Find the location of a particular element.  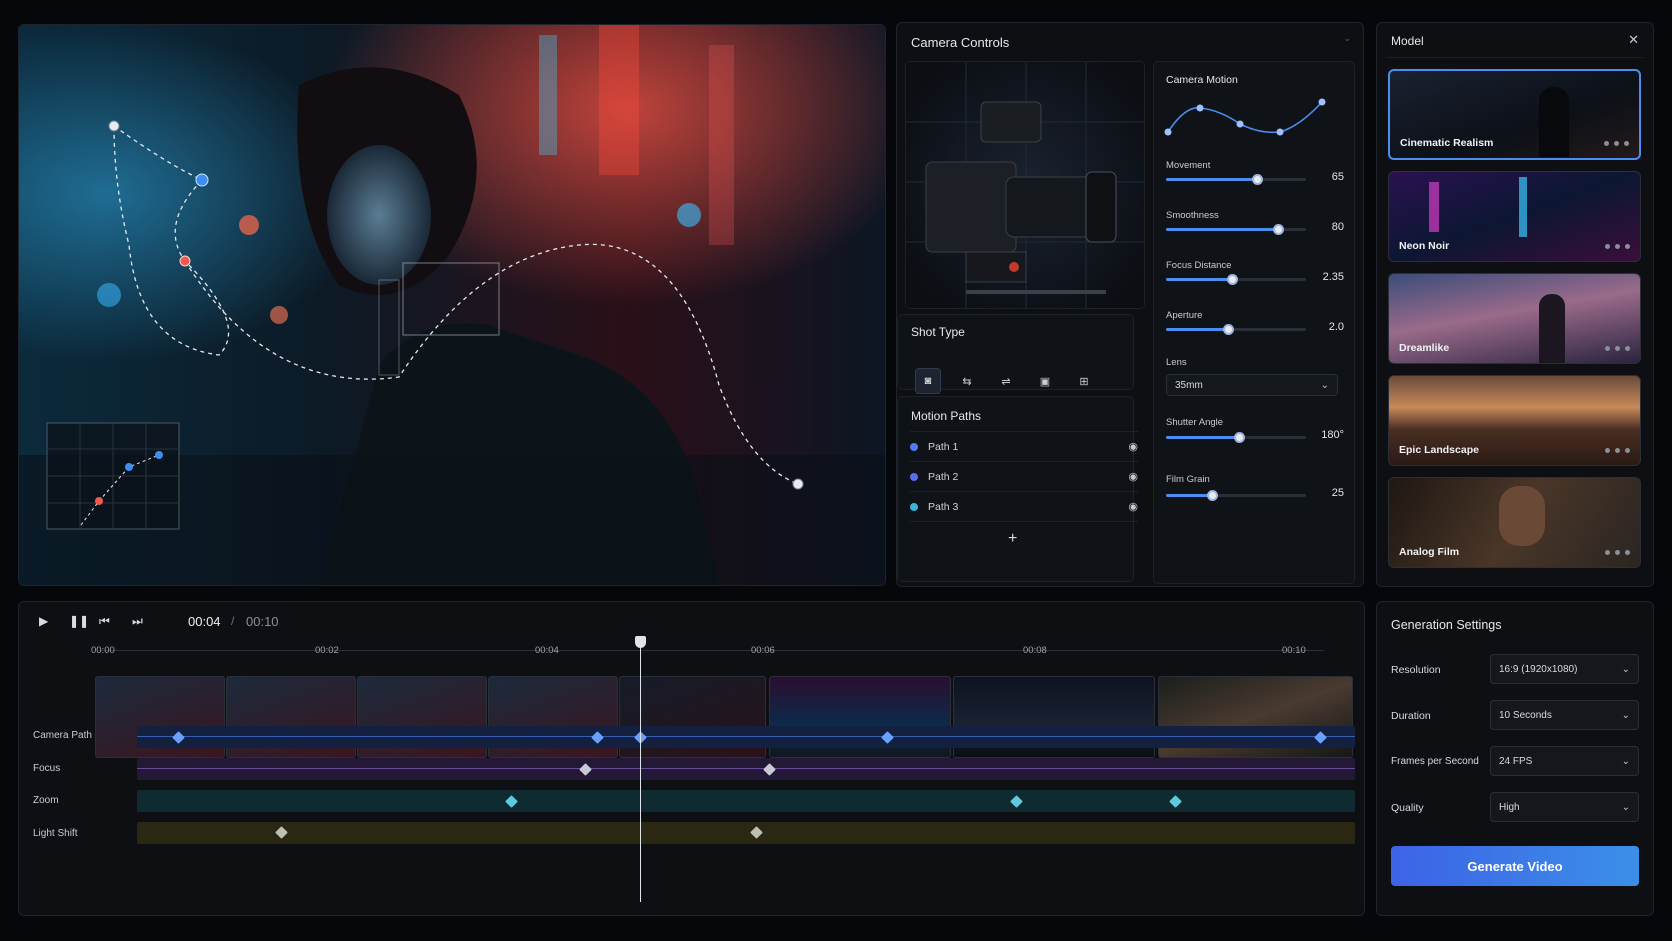

track-label-zoom: Zoom is located at coordinates (46, 800).